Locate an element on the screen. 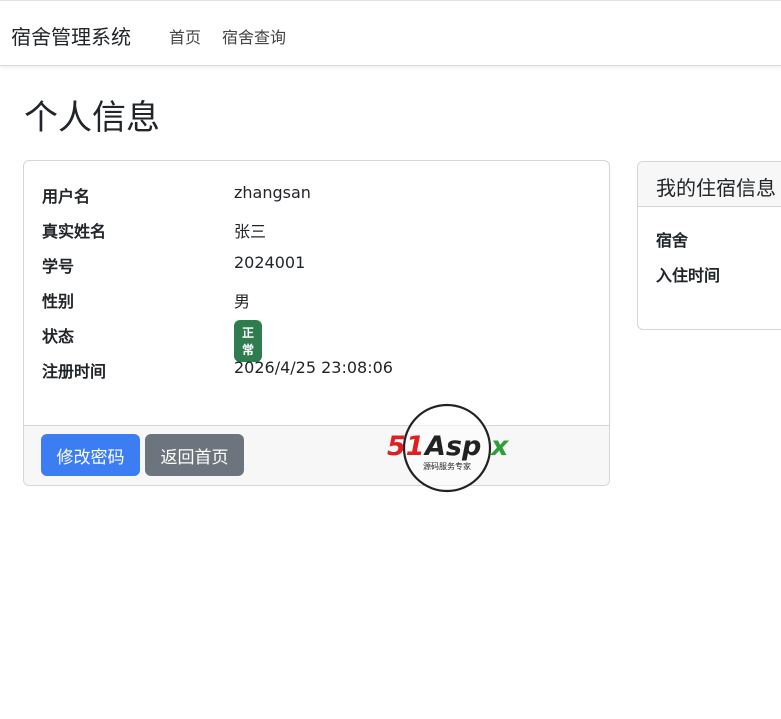 This screenshot has width=781, height=719. info-label: 学号 is located at coordinates (58, 266).